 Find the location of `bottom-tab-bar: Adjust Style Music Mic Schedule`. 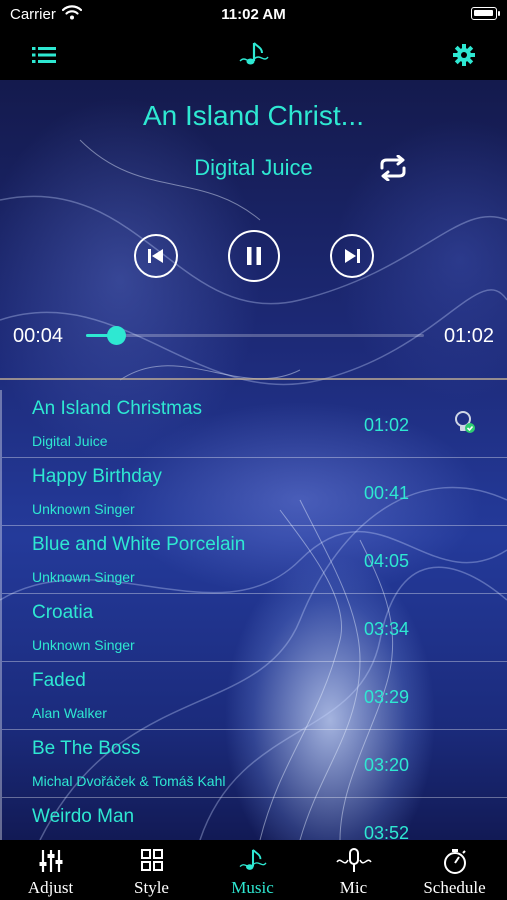

bottom-tab-bar: Adjust Style Music Mic Schedule is located at coordinates (253, 870).